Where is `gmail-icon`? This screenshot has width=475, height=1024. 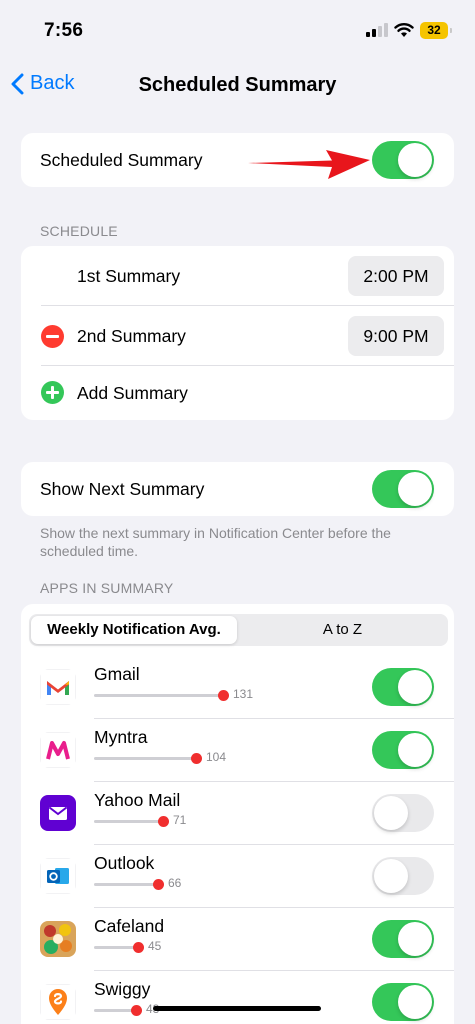 gmail-icon is located at coordinates (58, 687).